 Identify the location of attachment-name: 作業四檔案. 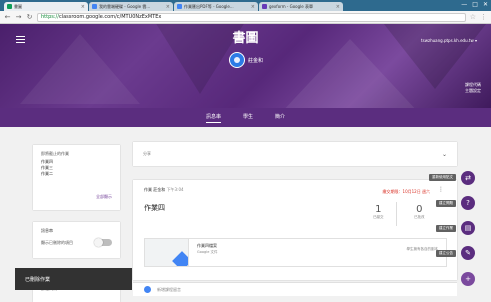
(207, 245).